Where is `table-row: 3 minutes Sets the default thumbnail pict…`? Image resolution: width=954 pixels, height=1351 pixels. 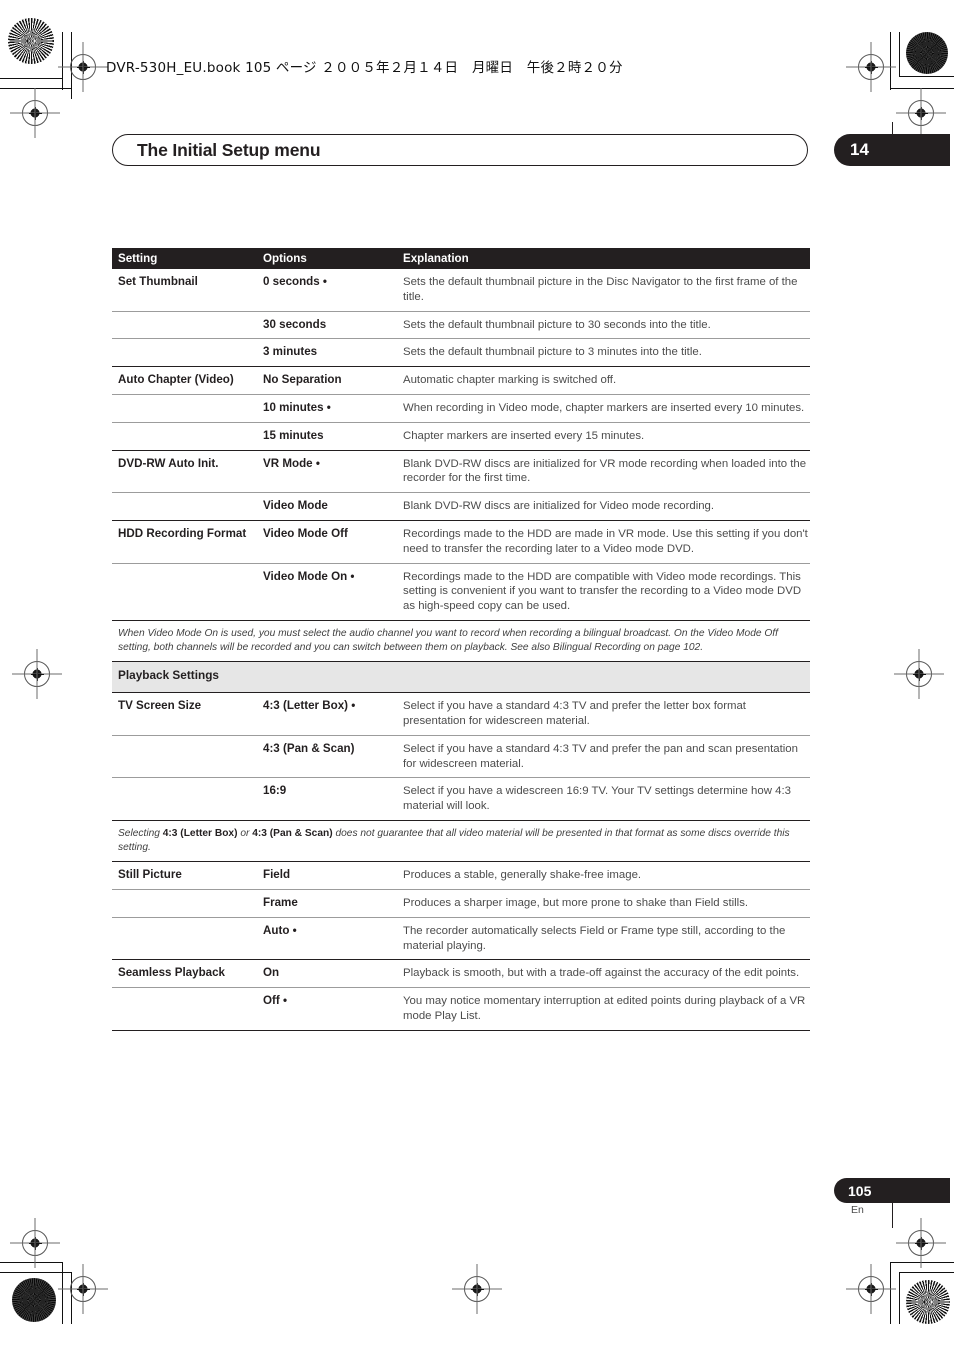 table-row: 3 minutes Sets the default thumbnail pict… is located at coordinates (461, 353).